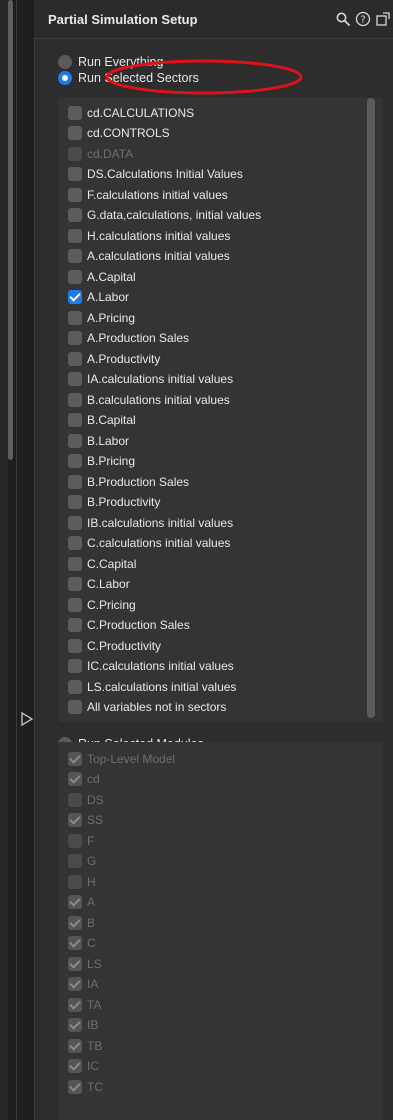 This screenshot has width=393, height=1120. I want to click on sector-item: B.Production Sales, so click(128, 481).